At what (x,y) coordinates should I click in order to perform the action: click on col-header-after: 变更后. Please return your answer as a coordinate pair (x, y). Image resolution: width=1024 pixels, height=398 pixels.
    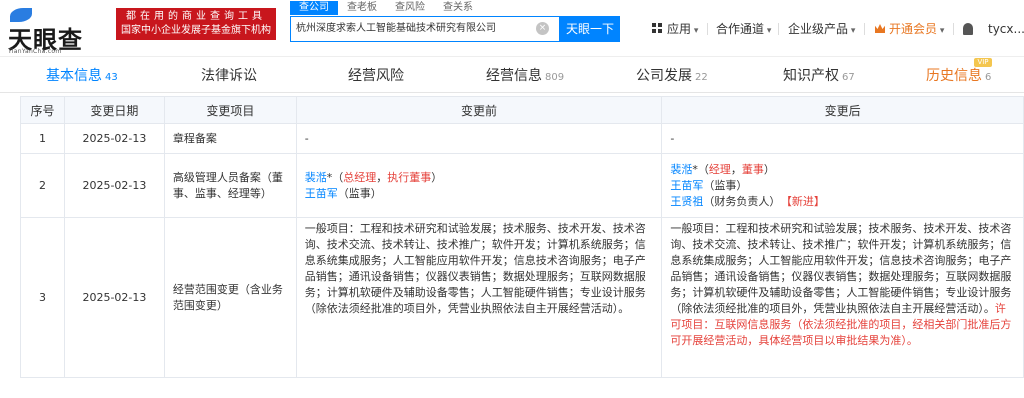
    Looking at the image, I should click on (842, 110).